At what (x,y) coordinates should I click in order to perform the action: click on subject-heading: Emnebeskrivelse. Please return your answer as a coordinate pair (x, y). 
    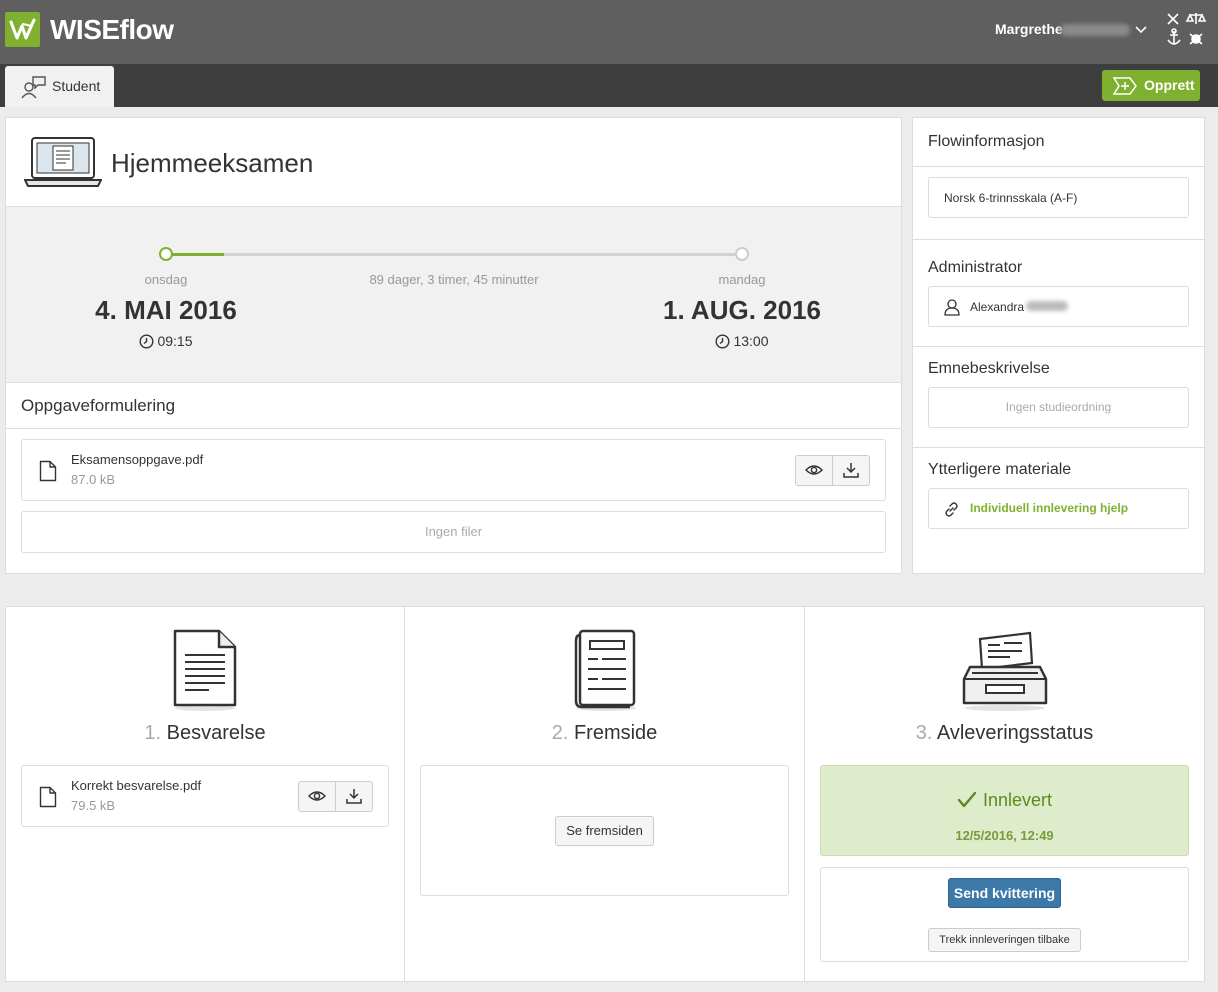
    Looking at the image, I should click on (989, 368).